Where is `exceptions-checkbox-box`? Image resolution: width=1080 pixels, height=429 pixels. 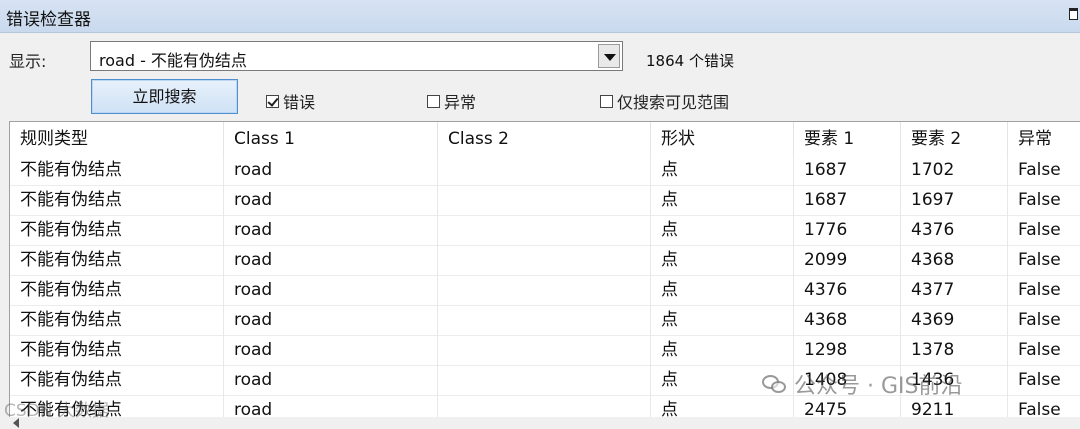
exceptions-checkbox-box is located at coordinates (433, 101).